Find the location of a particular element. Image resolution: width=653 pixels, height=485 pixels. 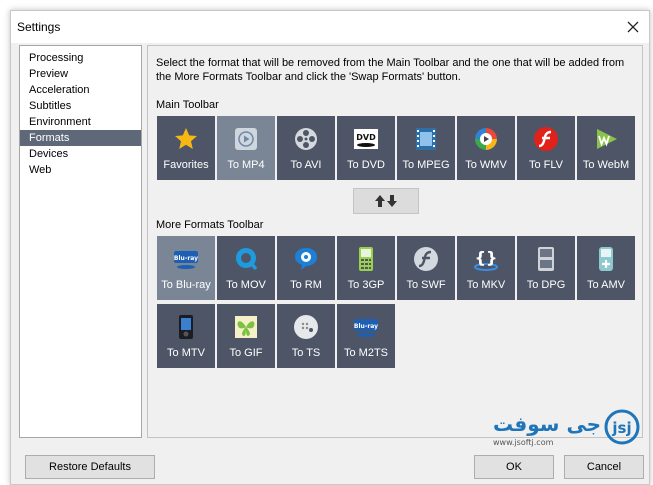

swap-arrows-icon is located at coordinates (386, 201).